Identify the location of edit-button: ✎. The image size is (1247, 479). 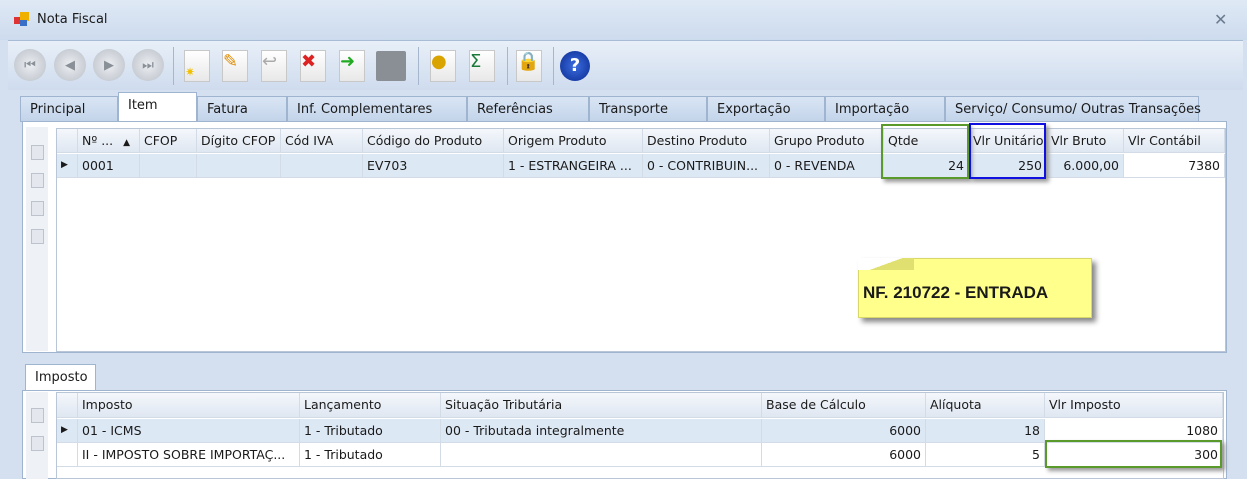
(235, 66).